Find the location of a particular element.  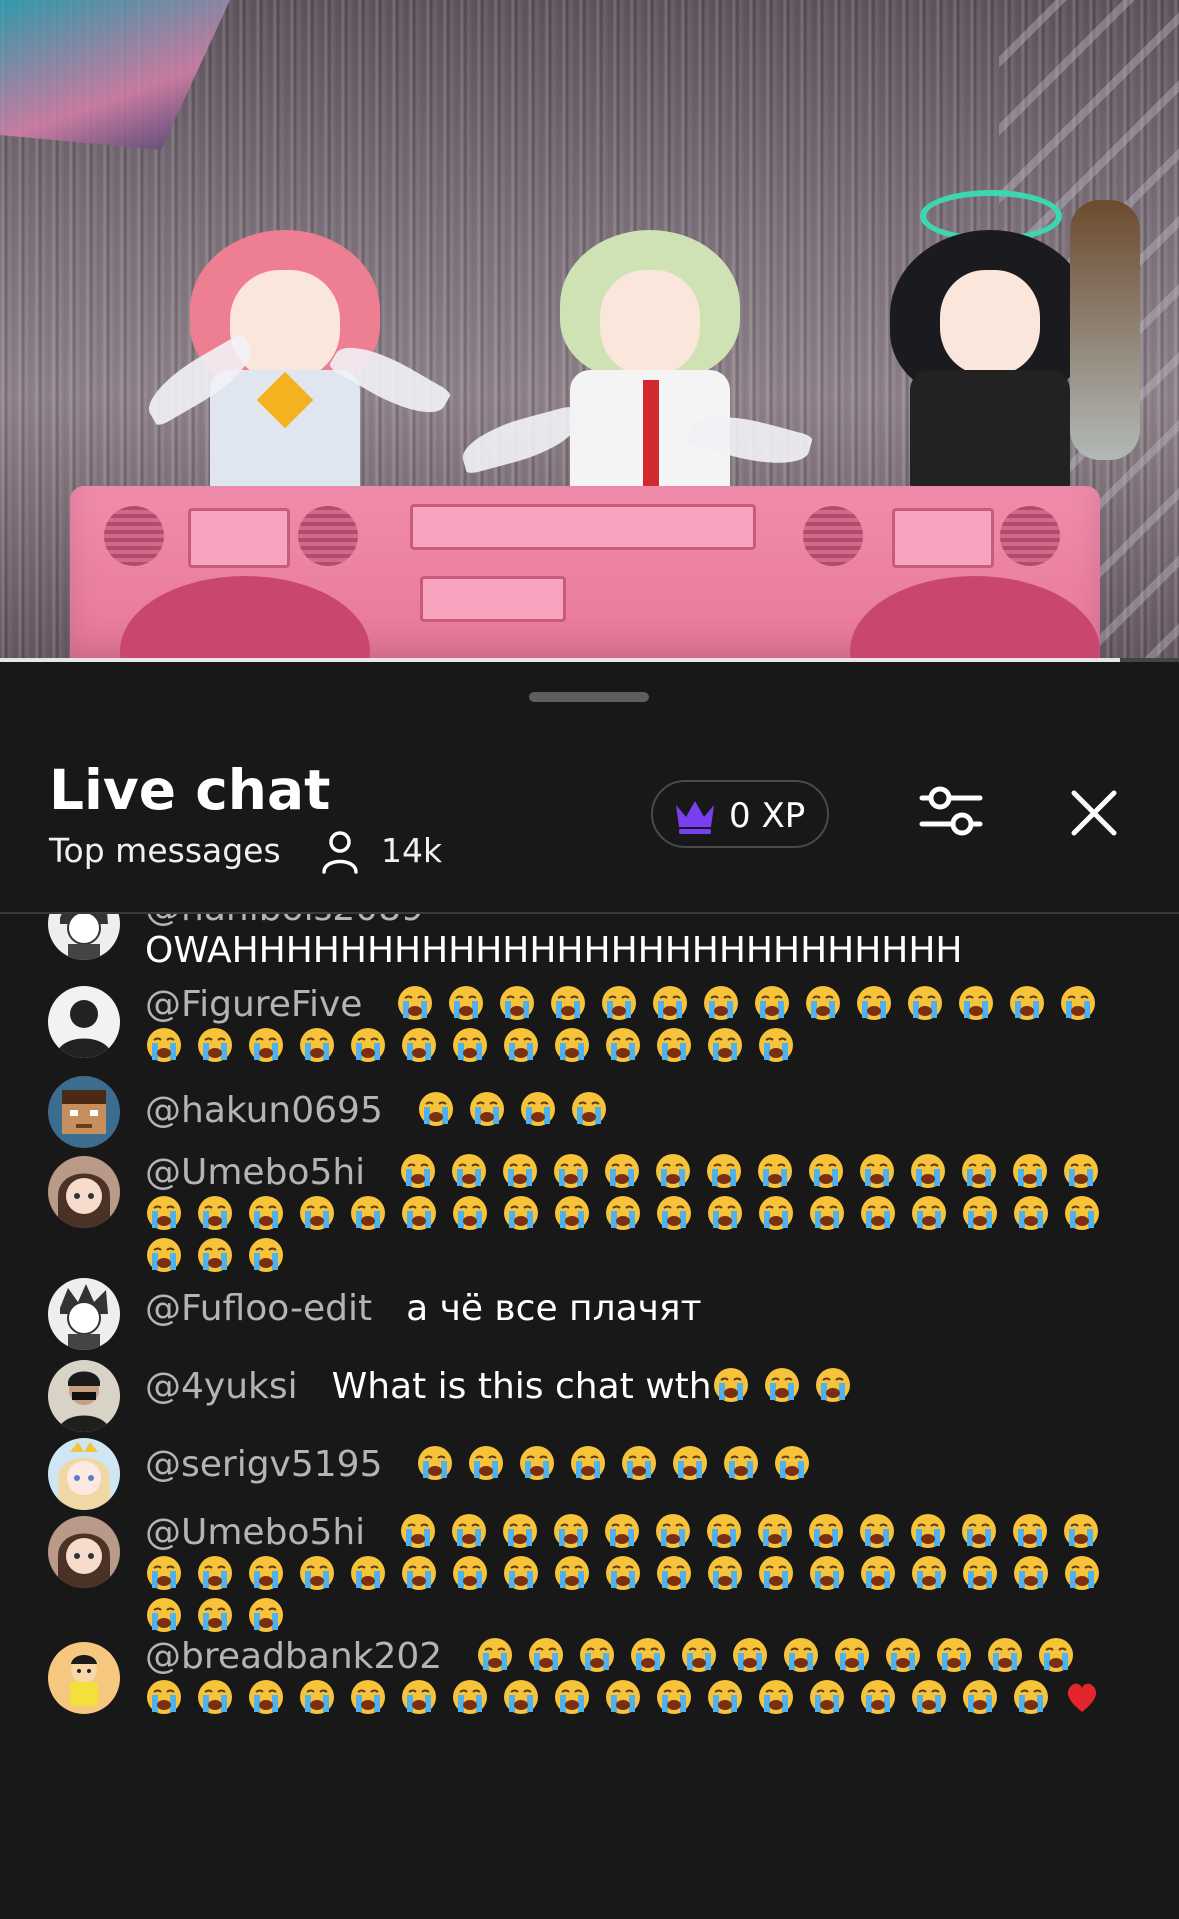

drag-handle is located at coordinates (589, 697).